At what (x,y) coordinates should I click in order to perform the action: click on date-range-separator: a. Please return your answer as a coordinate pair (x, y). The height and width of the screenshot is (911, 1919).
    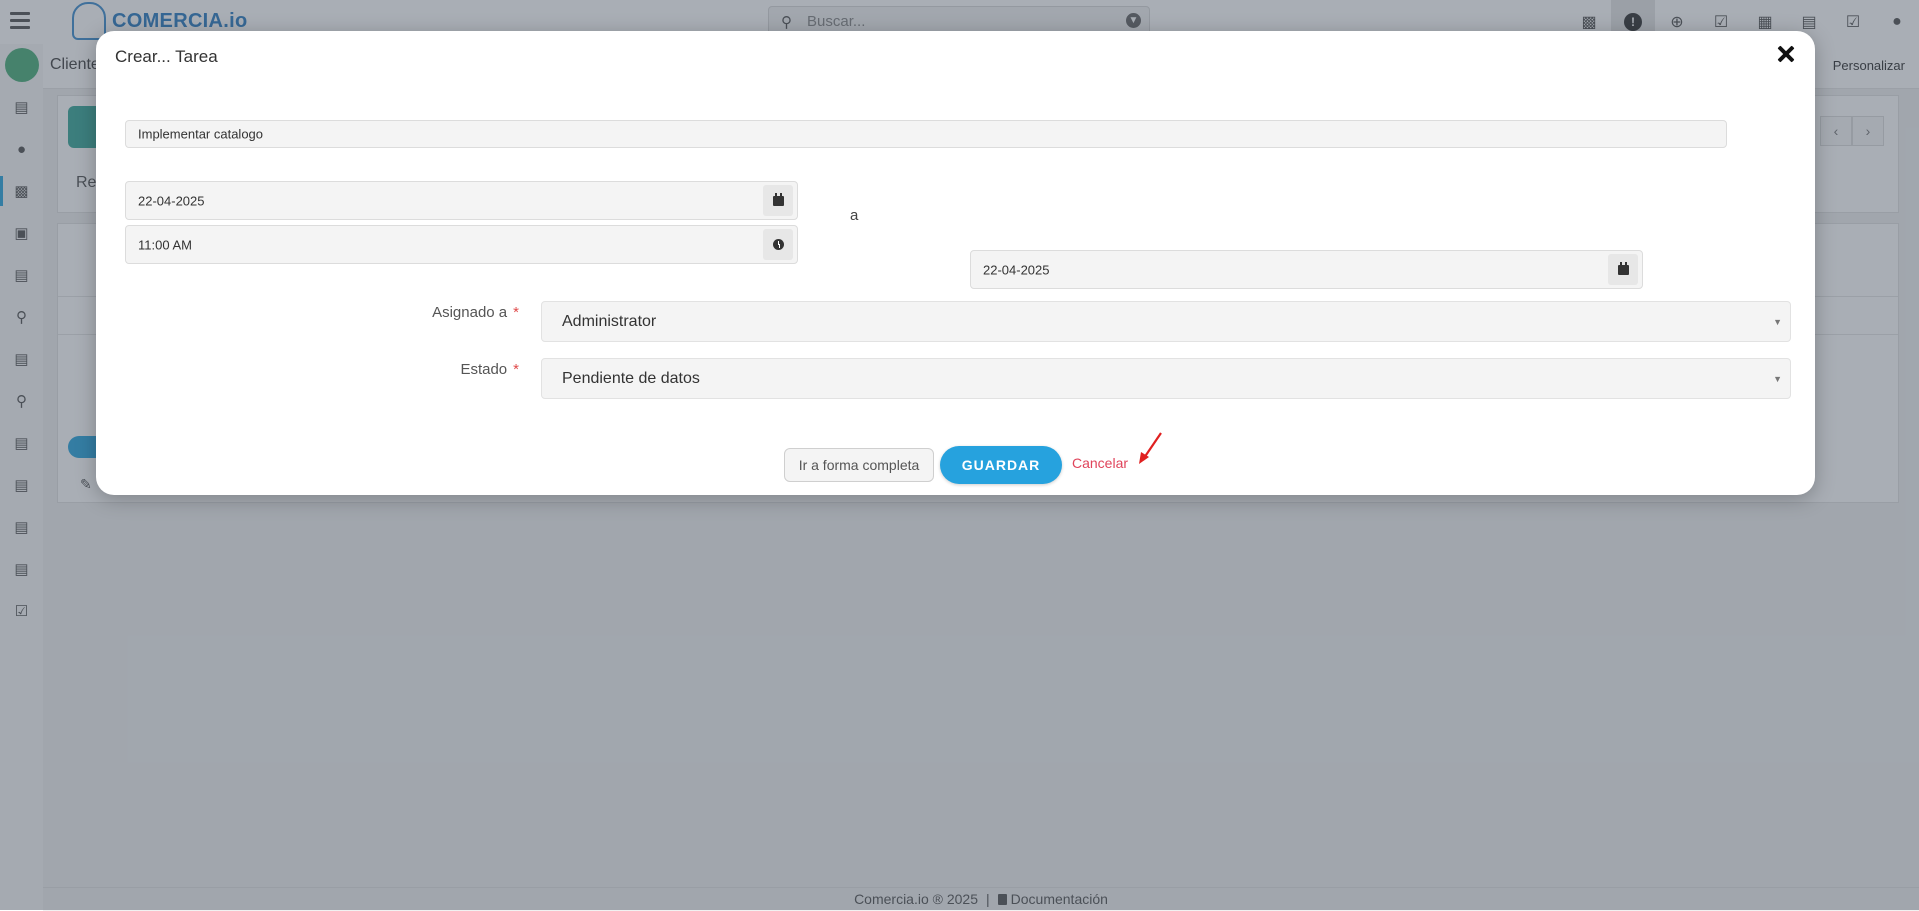
    Looking at the image, I should click on (854, 215).